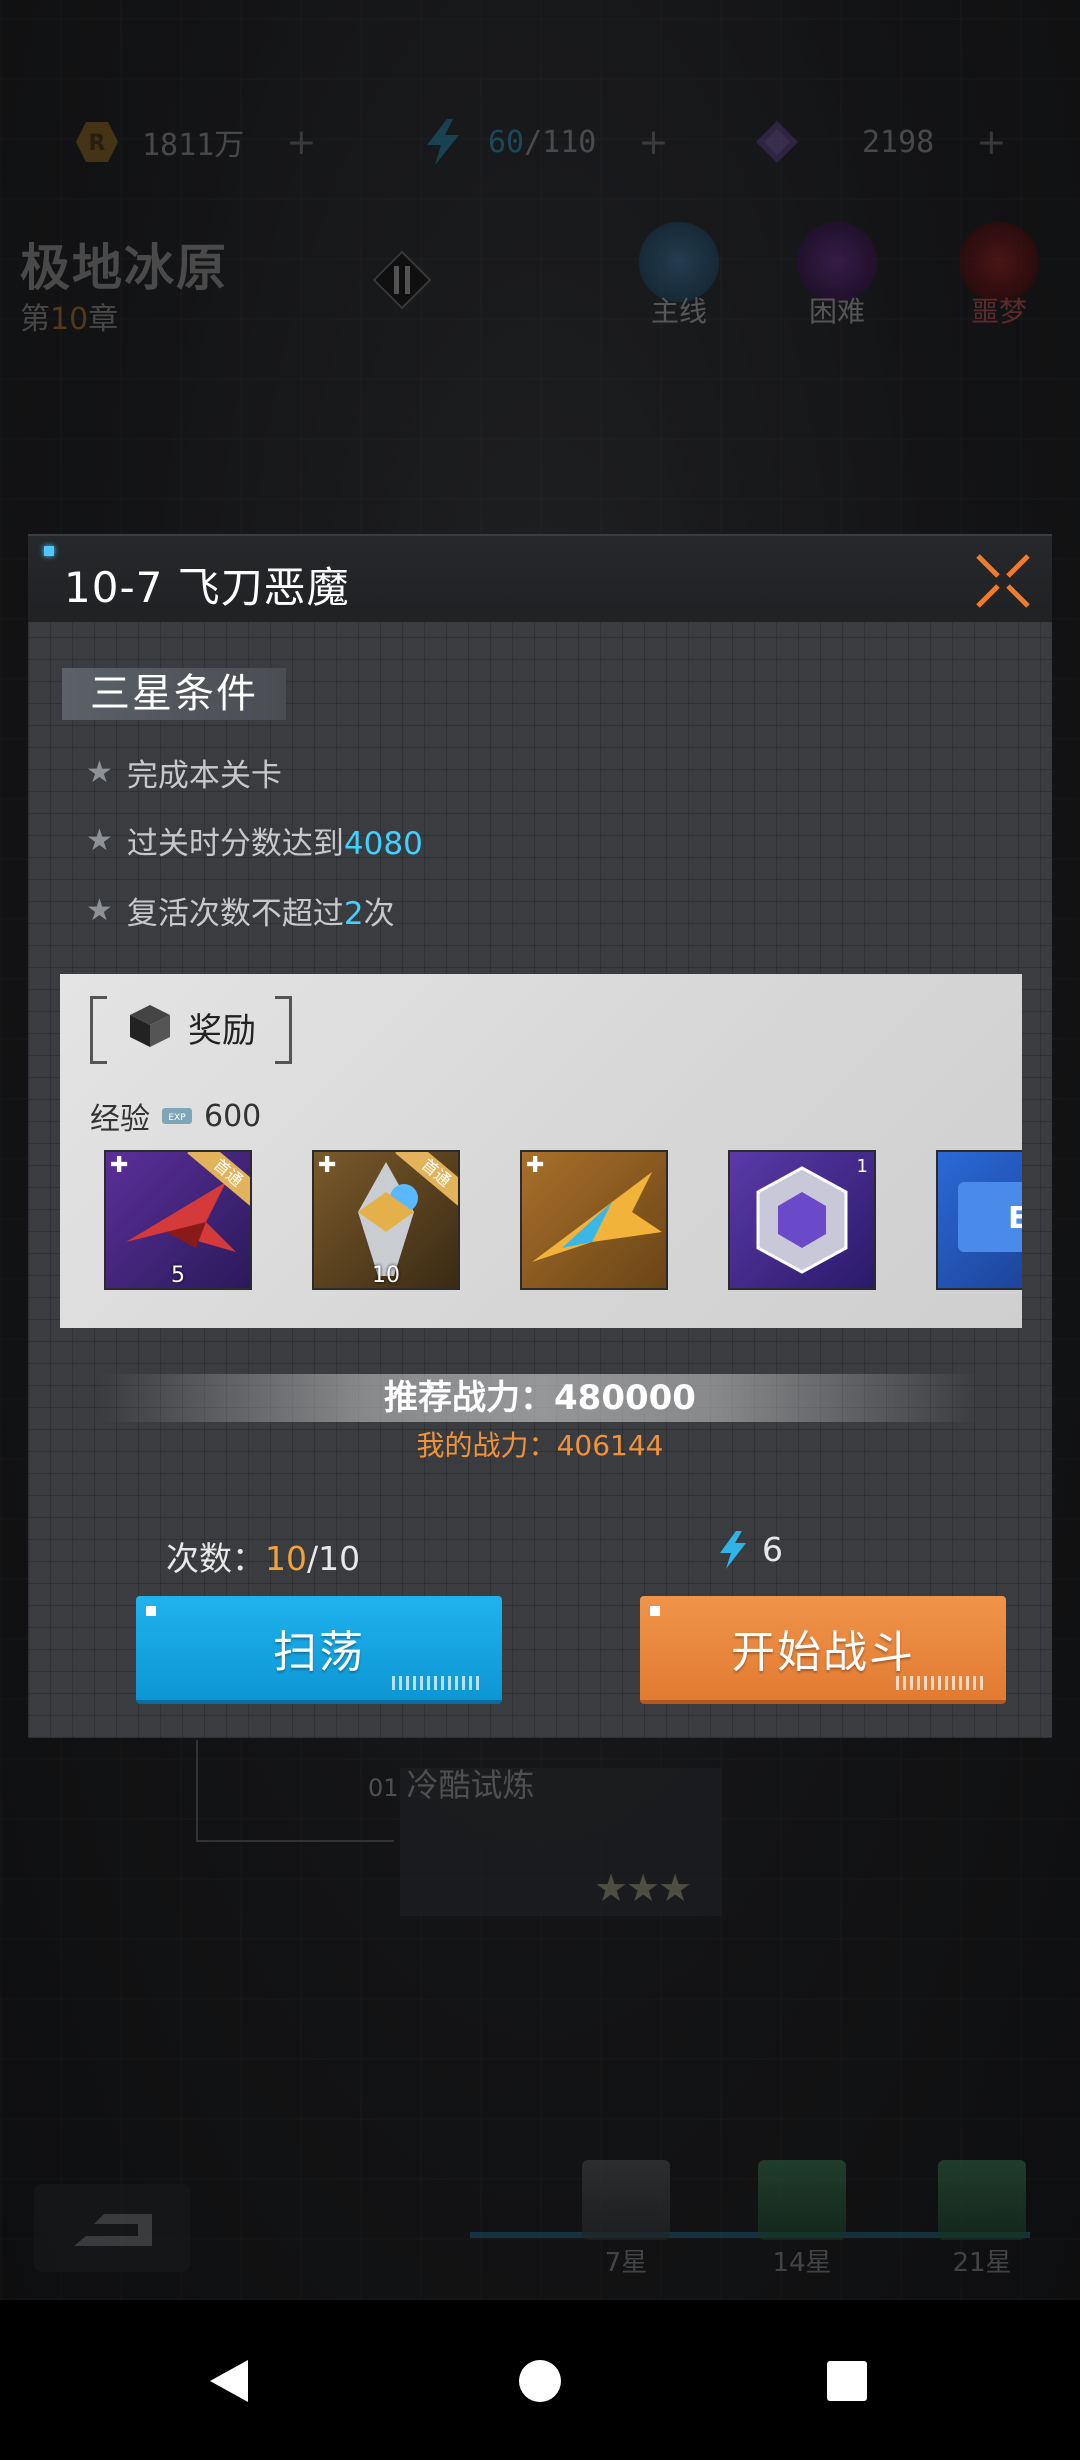 This screenshot has height=2460, width=1080. I want to click on reward-item-red-fighter: ✚ 首通 5, so click(178, 1220).